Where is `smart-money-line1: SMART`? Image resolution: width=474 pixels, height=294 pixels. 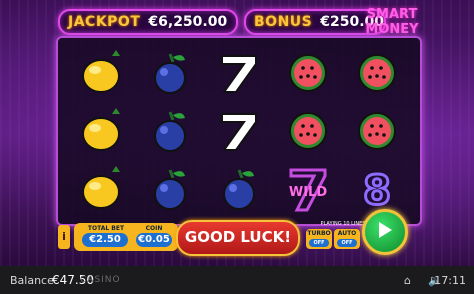
smart-money-line1: SMART is located at coordinates (392, 14).